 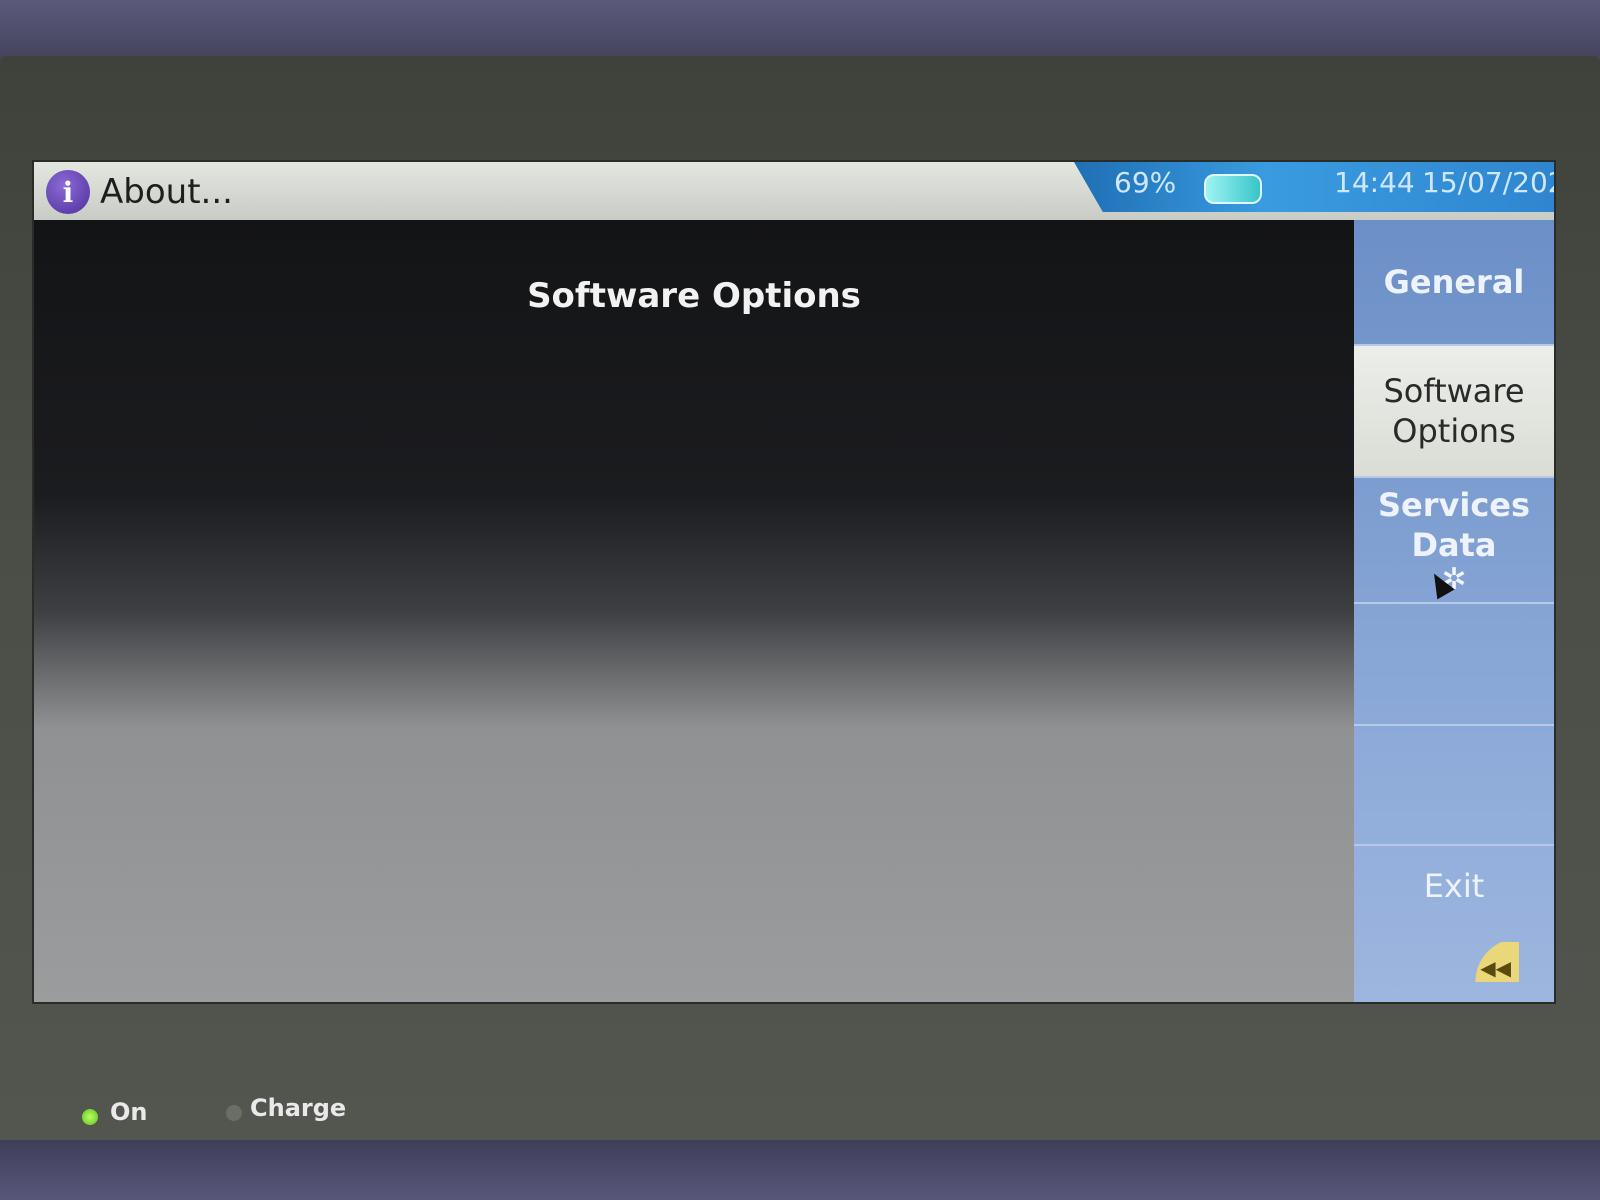 I want to click on clock-time: 14:44, so click(x=1374, y=182).